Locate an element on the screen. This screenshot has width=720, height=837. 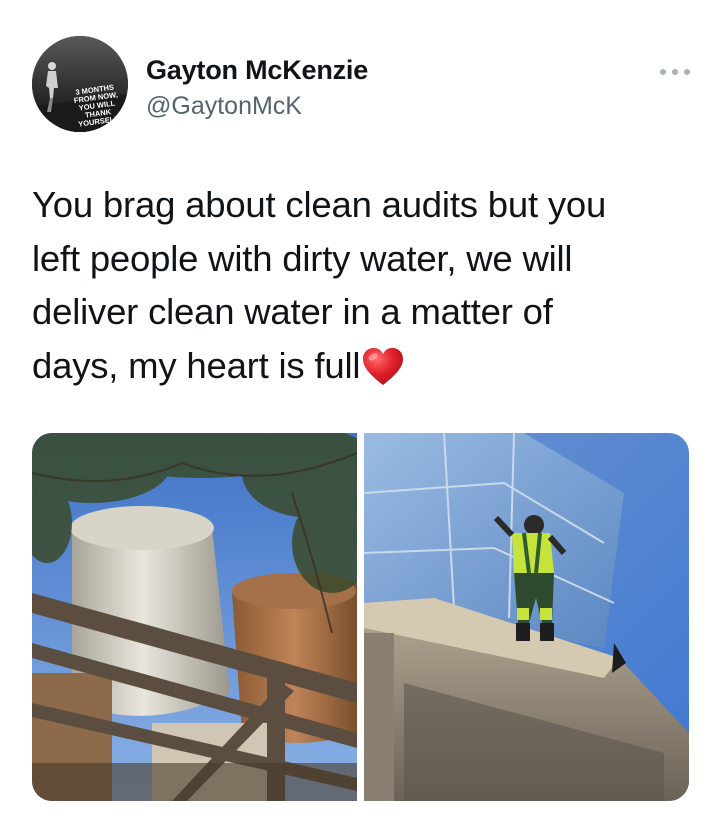
tweet-line: days, my heart is full is located at coordinates (366, 366).